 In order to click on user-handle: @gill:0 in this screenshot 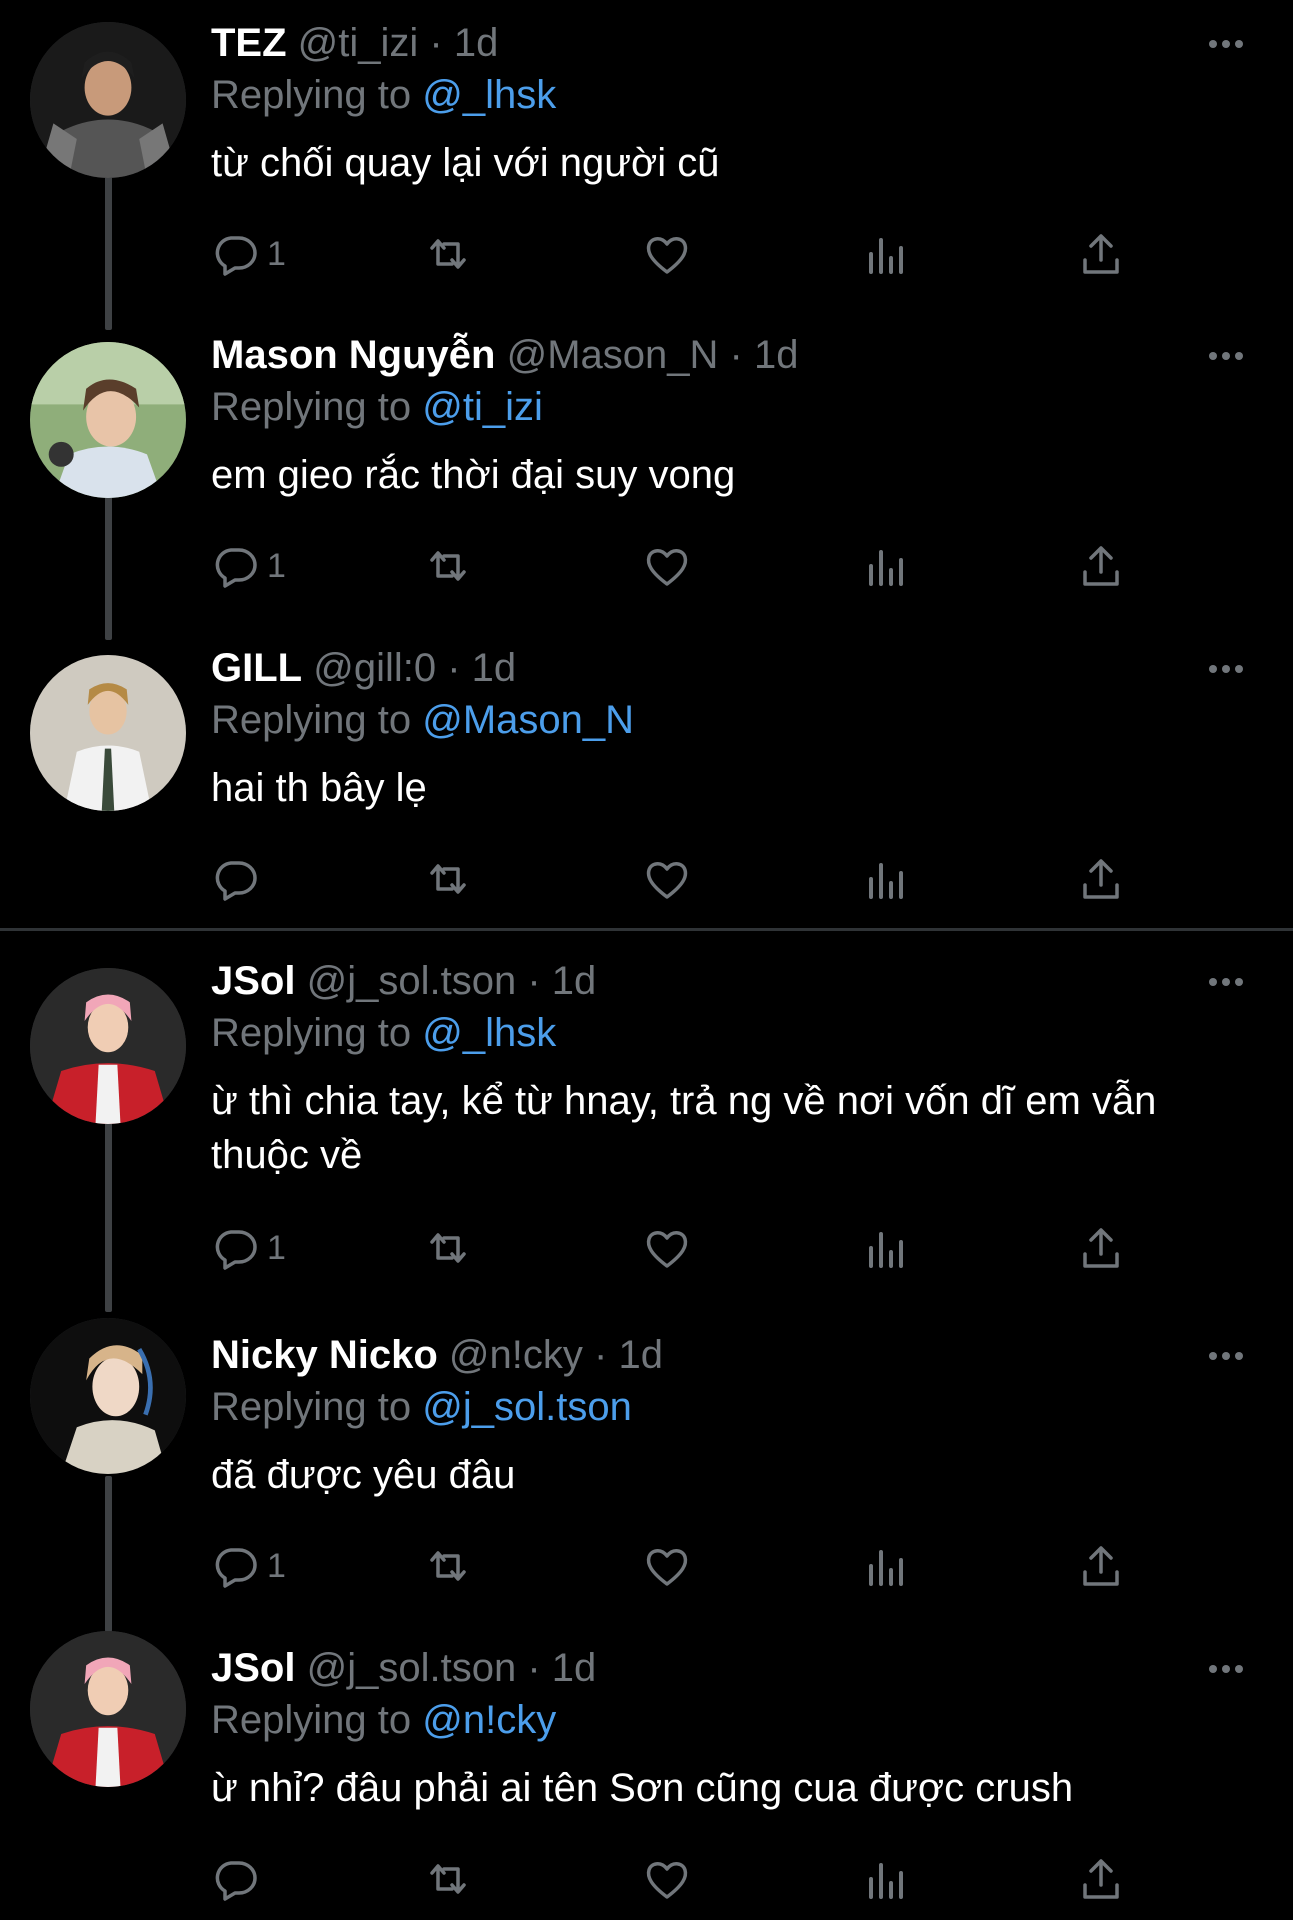, I will do `click(374, 668)`.